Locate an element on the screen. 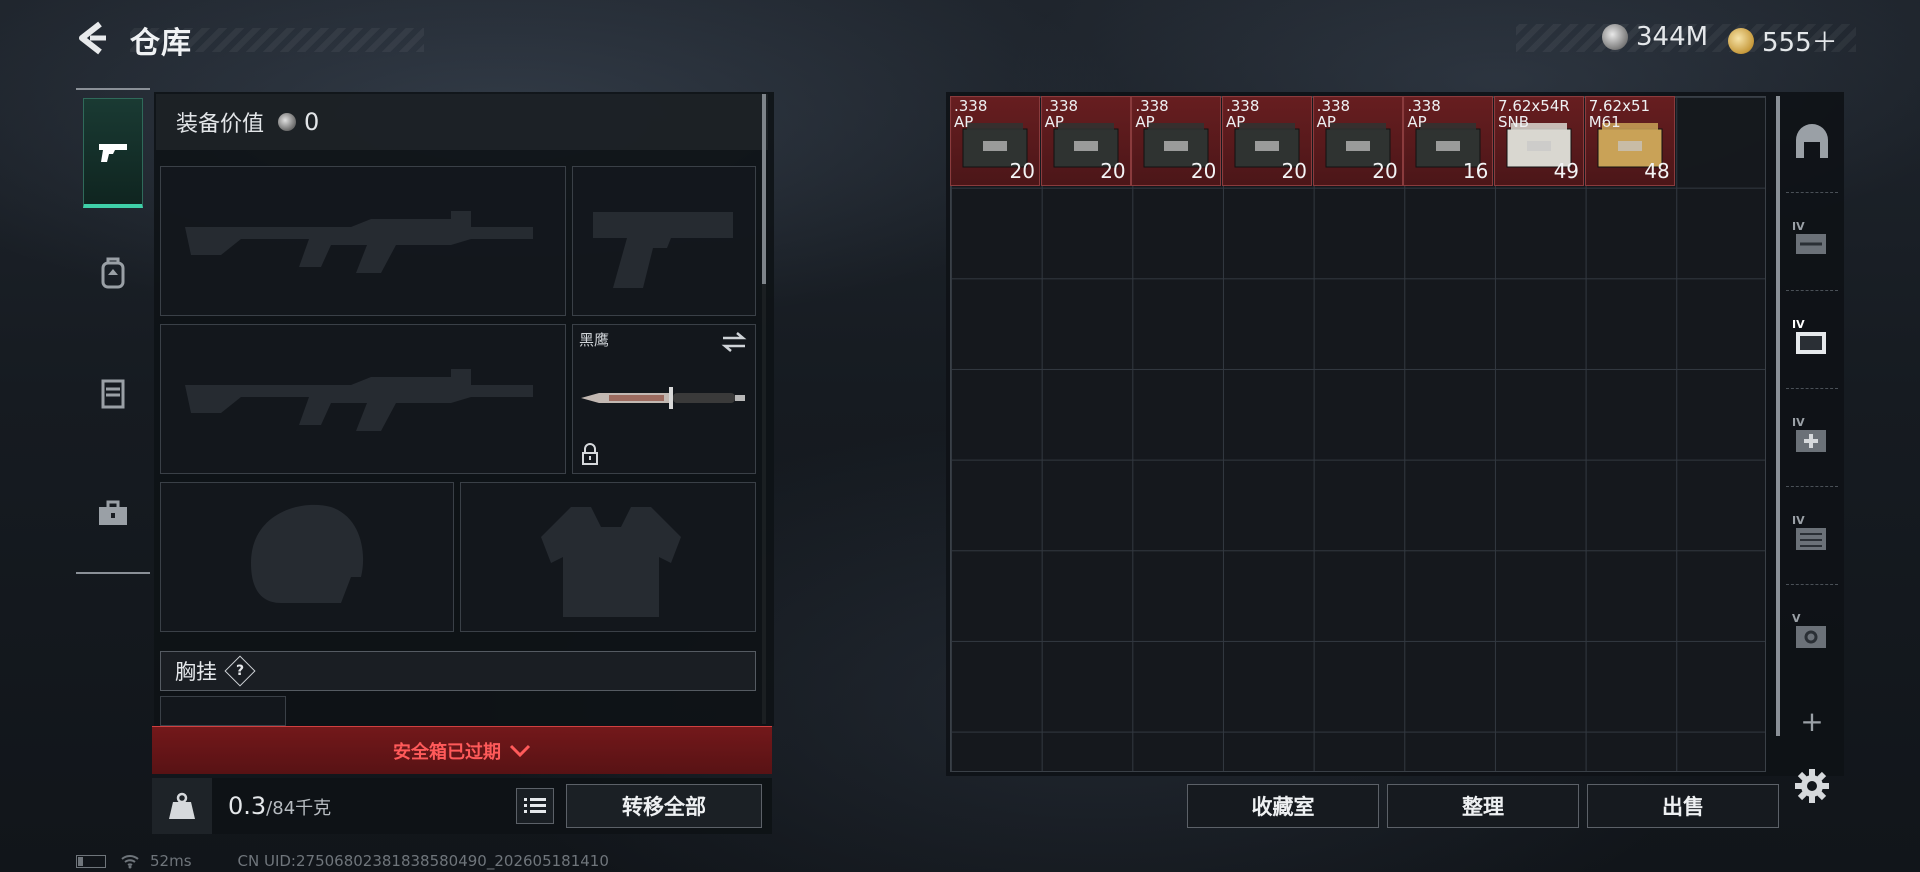 Image resolution: width=1920 pixels, height=872 pixels. gear-icon is located at coordinates (1812, 786).